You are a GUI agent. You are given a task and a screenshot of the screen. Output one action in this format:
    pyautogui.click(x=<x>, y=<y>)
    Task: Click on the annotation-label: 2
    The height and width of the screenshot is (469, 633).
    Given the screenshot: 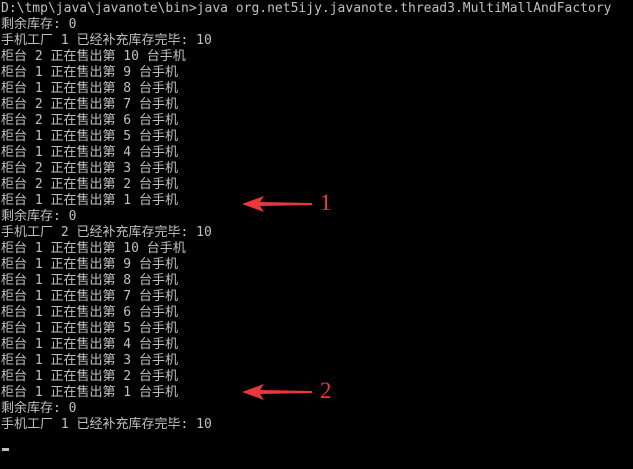 What is the action you would take?
    pyautogui.click(x=326, y=390)
    